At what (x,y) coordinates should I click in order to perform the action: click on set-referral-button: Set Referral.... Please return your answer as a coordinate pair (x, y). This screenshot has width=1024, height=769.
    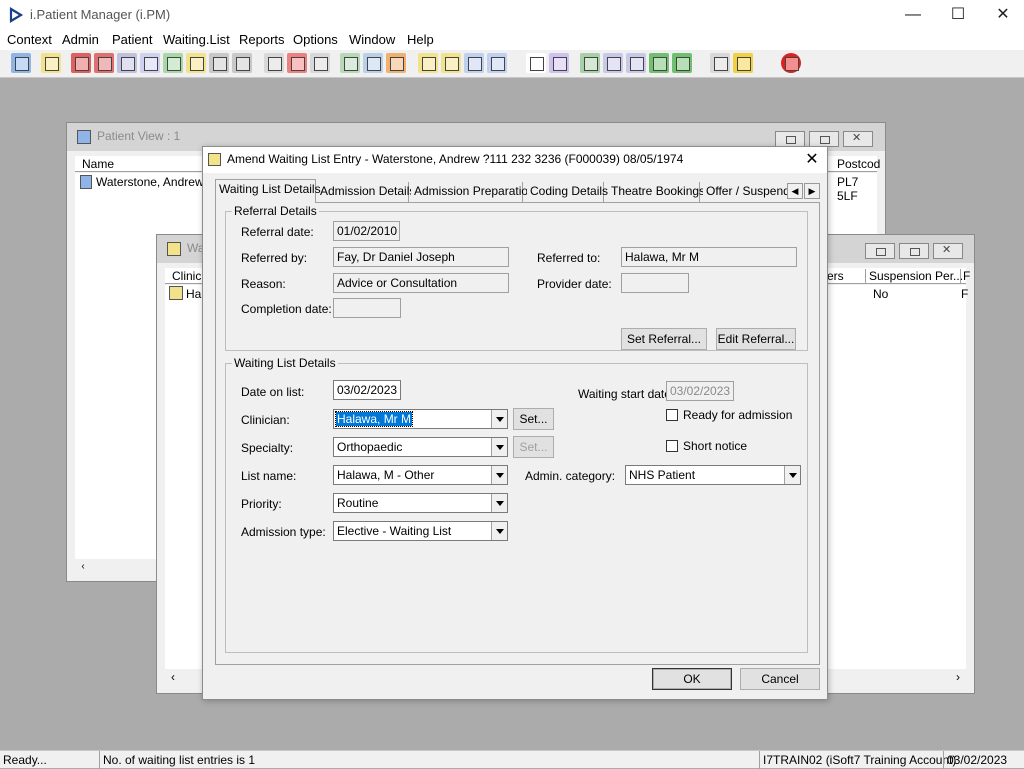
    Looking at the image, I should click on (664, 339).